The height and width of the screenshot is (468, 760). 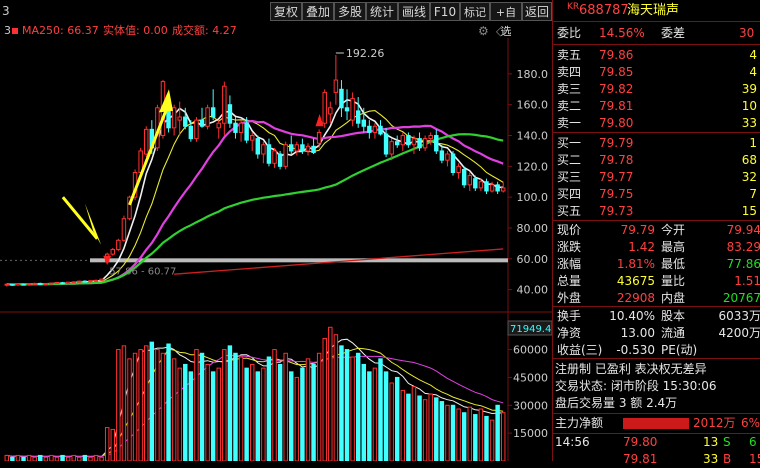 What do you see at coordinates (414, 11) in the screenshot?
I see `draw-line-button: 画线` at bounding box center [414, 11].